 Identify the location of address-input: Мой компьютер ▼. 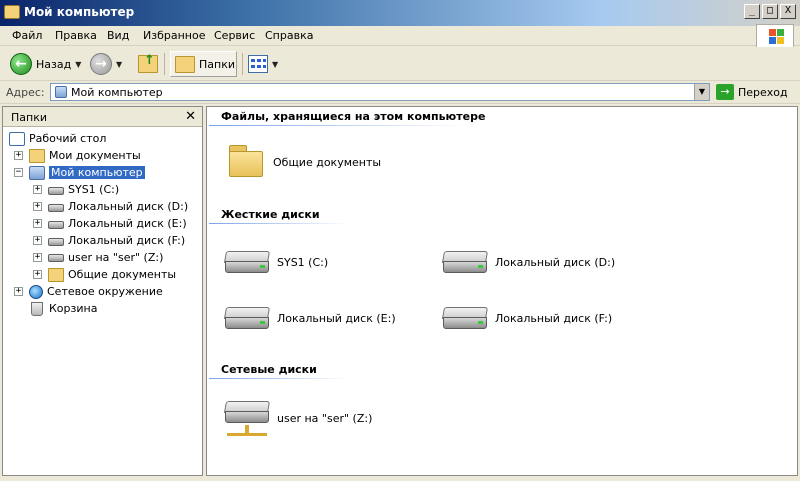
(380, 92).